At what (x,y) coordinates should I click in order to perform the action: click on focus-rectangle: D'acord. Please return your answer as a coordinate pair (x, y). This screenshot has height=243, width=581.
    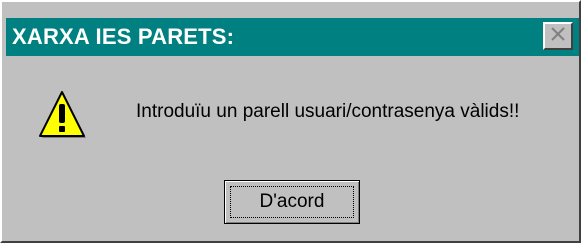
    Looking at the image, I should click on (292, 202).